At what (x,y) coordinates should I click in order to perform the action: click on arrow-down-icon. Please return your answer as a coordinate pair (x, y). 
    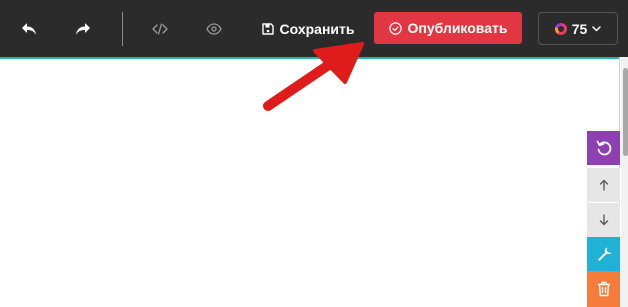
    Looking at the image, I should click on (603, 220).